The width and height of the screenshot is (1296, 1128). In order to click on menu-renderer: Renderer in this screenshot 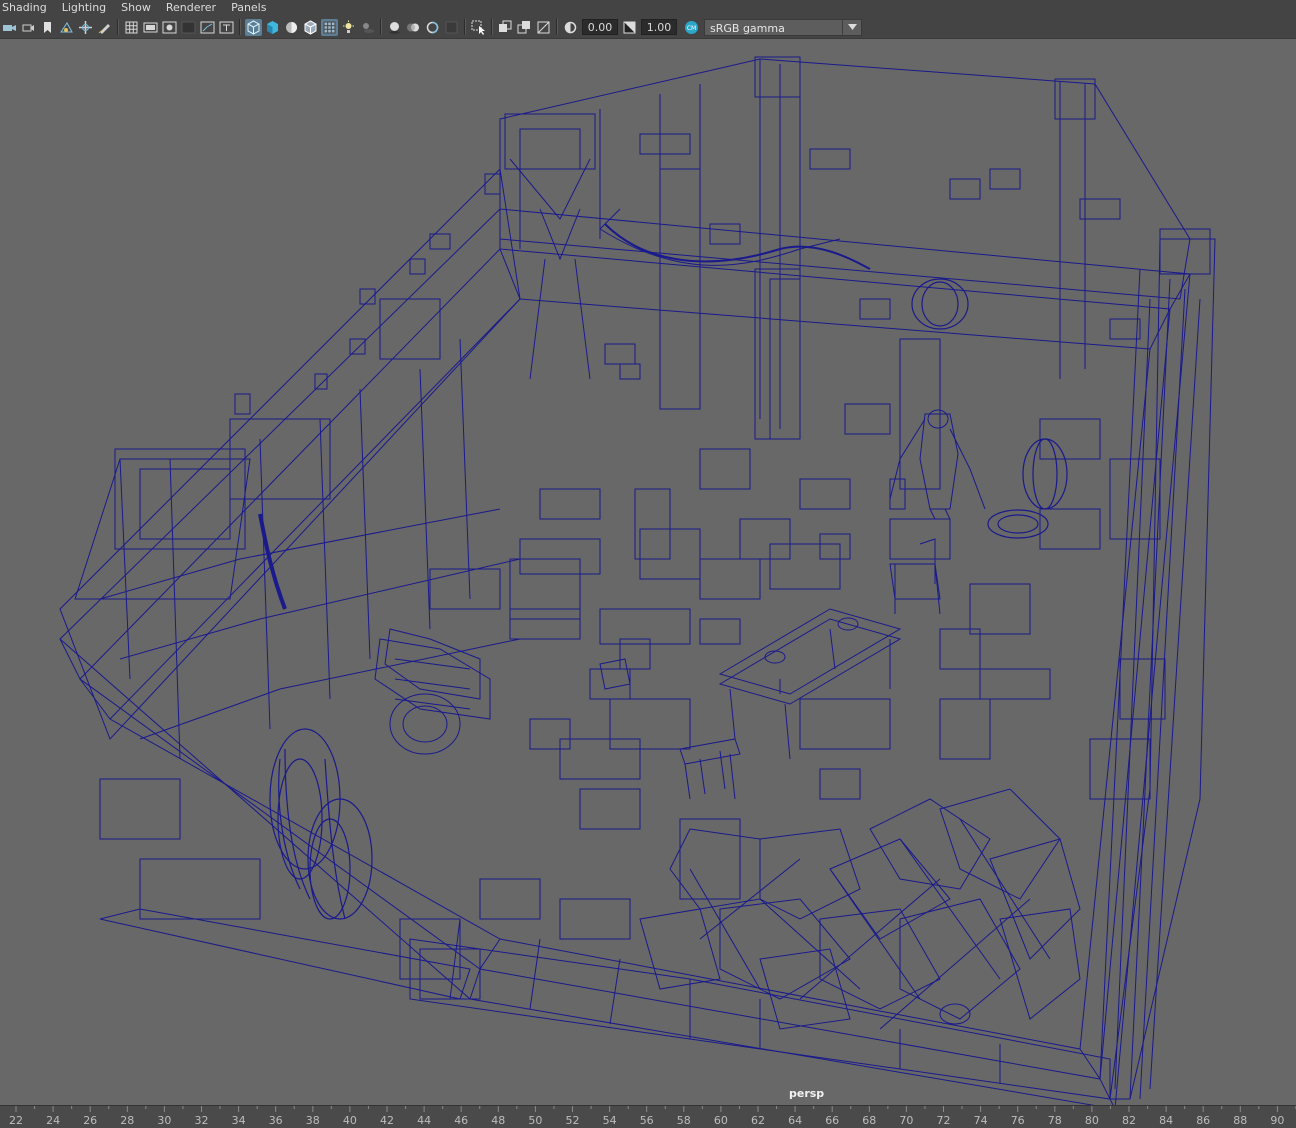, I will do `click(193, 8)`.